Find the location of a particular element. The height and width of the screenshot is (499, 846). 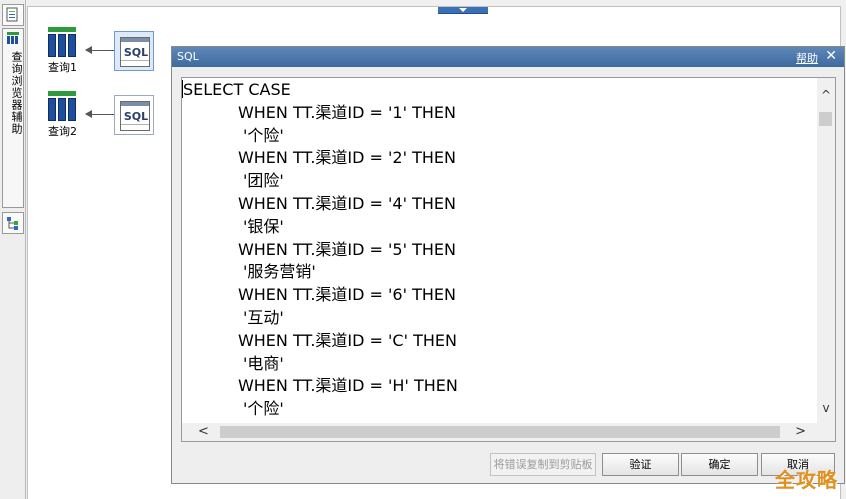

sql-code-line: WHEN TT.渠道ID = 'C' THEN is located at coordinates (319, 340).